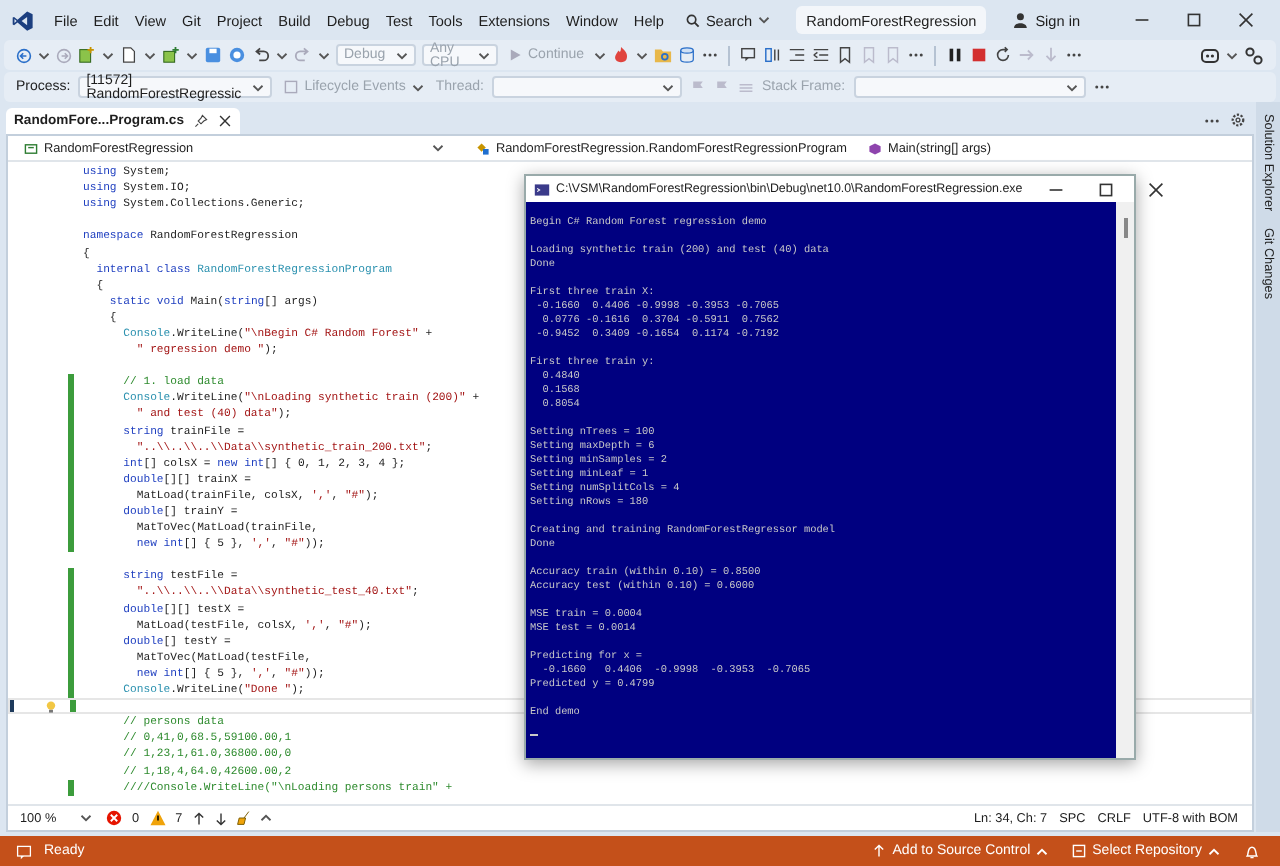 The height and width of the screenshot is (866, 1280). What do you see at coordinates (87, 55) in the screenshot?
I see `new-project-icon` at bounding box center [87, 55].